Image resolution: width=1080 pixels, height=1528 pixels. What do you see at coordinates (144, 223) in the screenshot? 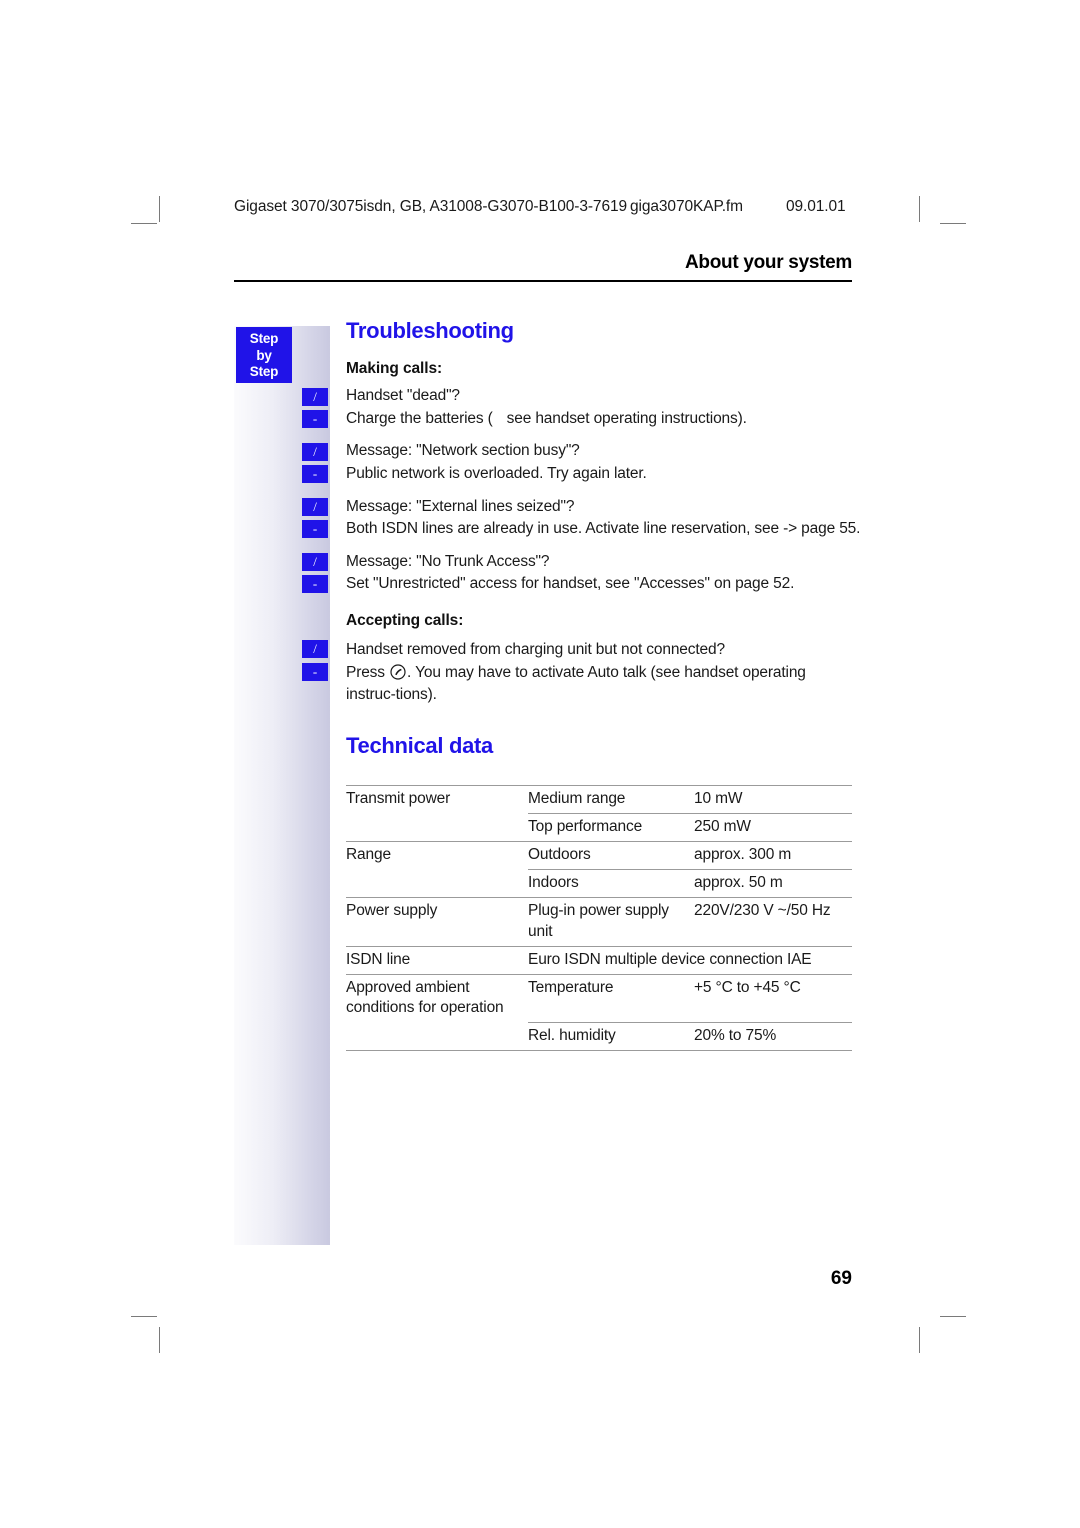
I see `crop-mark-top-left-horizontal` at bounding box center [144, 223].